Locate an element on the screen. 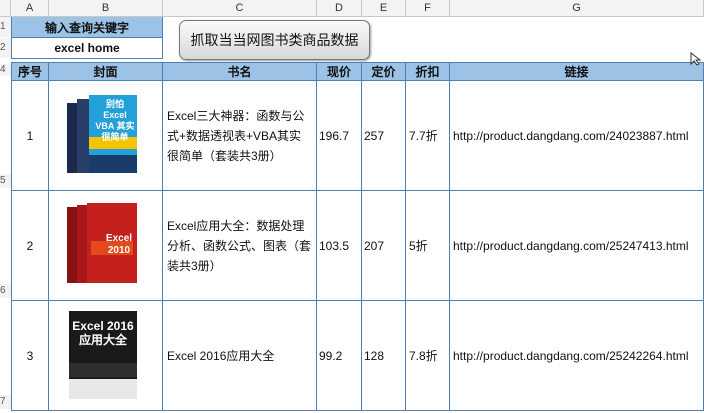  query-input-cell: excel home is located at coordinates (87, 48).